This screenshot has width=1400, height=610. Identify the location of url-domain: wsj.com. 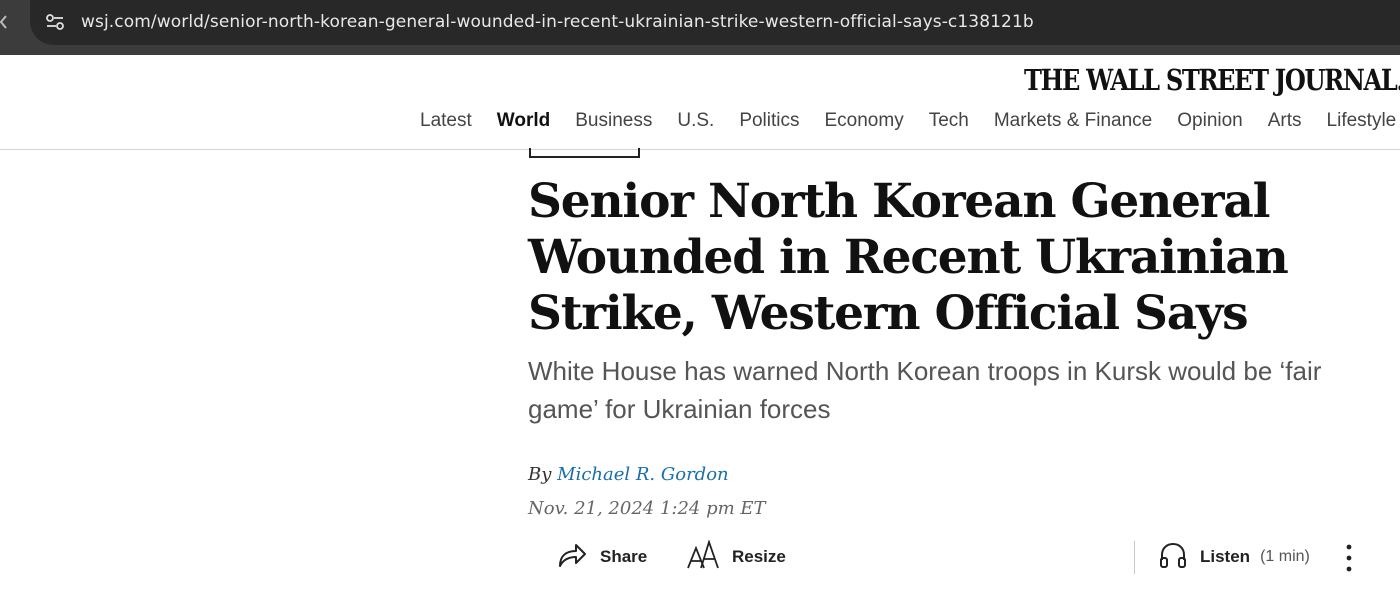
(116, 22).